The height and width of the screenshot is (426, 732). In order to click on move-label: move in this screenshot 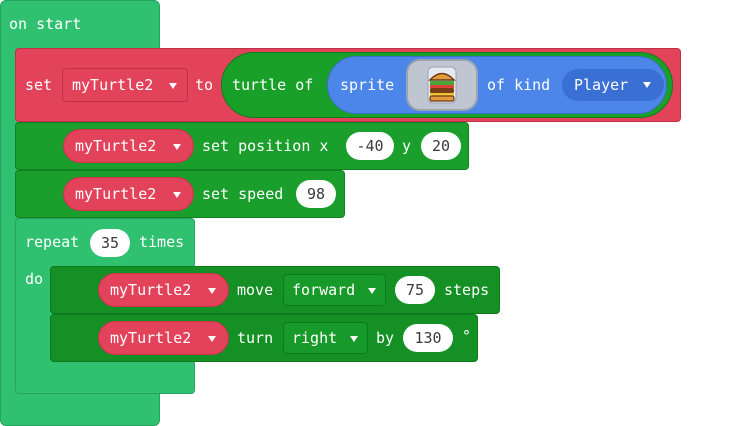, I will do `click(255, 290)`.